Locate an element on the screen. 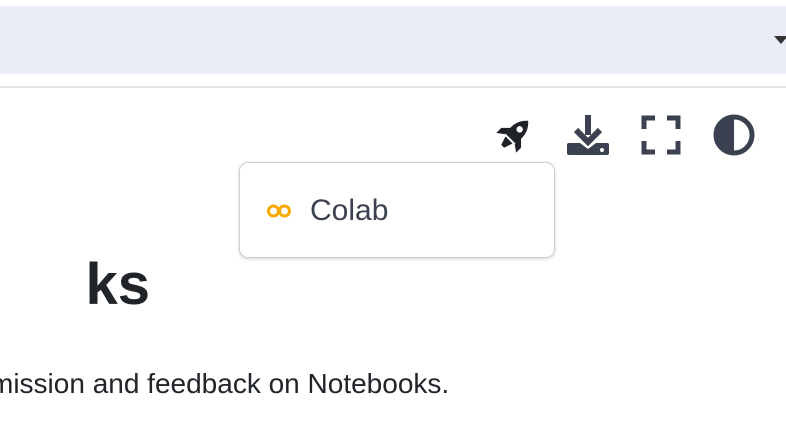 Image resolution: width=786 pixels, height=430 pixels. page-title: ks is located at coordinates (117, 284).